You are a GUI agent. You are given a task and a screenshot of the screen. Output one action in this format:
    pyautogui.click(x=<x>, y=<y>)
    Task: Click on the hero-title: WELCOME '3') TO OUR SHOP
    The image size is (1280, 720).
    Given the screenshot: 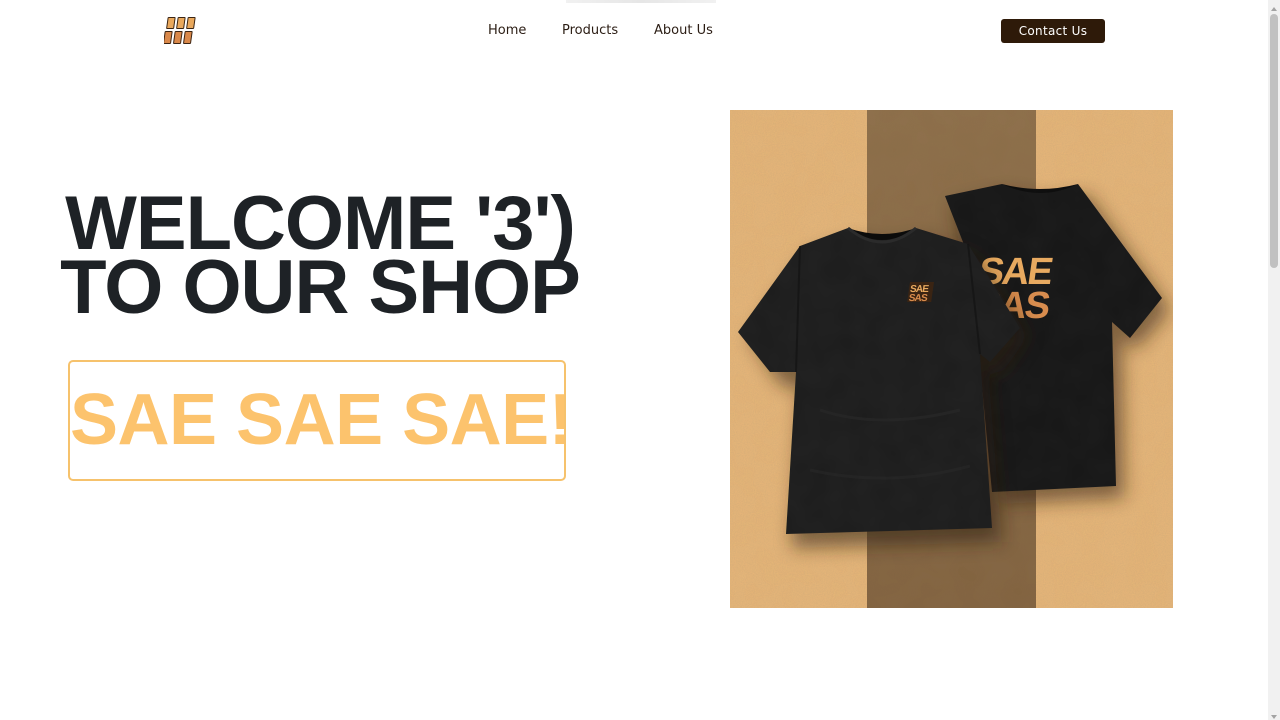 What is the action you would take?
    pyautogui.click(x=320, y=258)
    